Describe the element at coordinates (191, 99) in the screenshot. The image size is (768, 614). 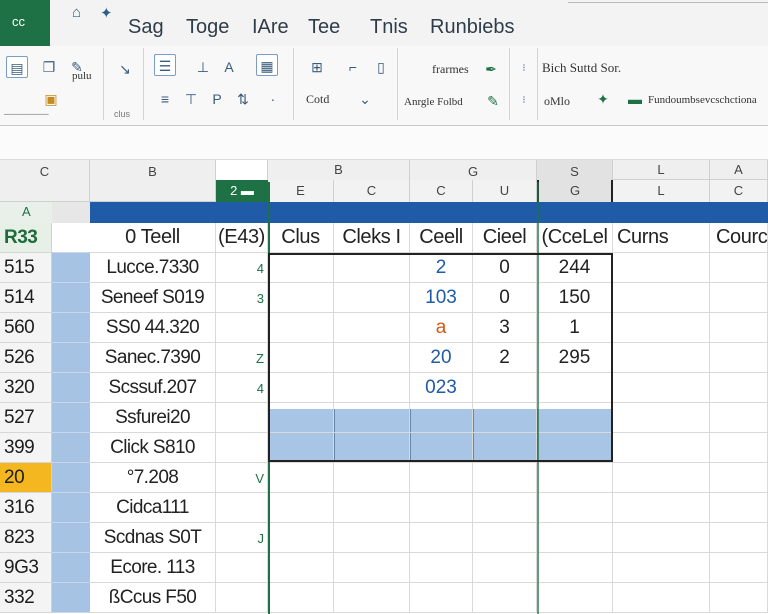
I see `indent-icon: ⊤` at that location.